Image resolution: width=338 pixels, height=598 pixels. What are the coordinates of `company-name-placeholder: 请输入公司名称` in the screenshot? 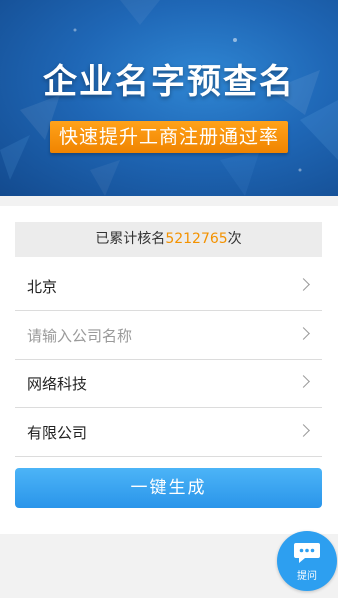 It's located at (80, 336).